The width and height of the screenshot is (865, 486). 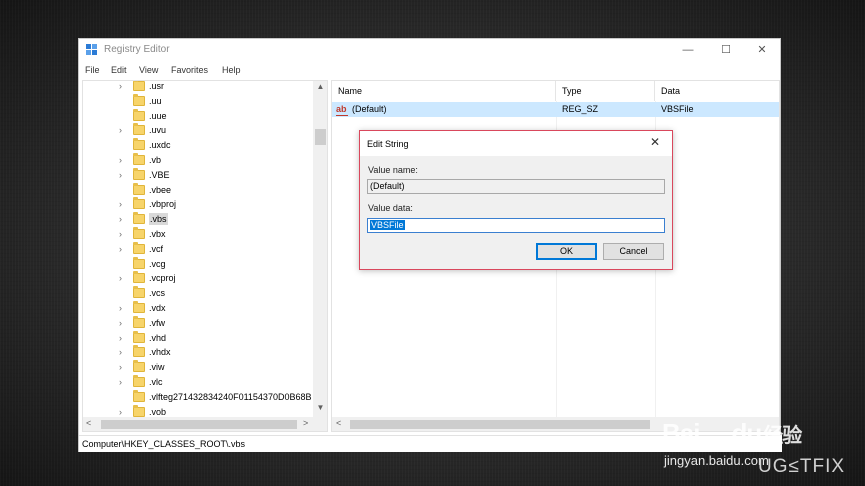 I want to click on scroll-down-icon: ▼, so click(x=320, y=407).